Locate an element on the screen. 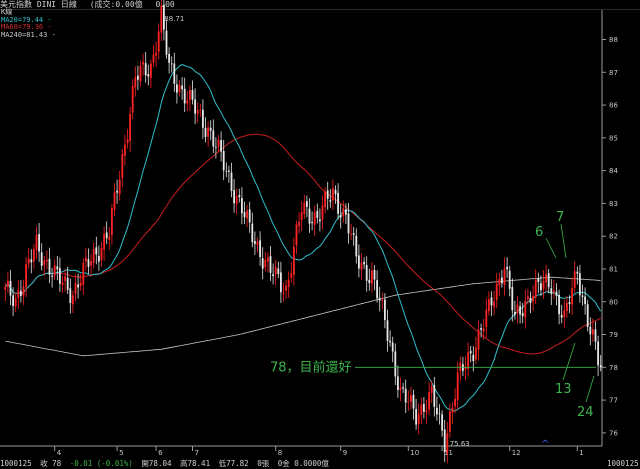 The height and width of the screenshot is (469, 640). wave-24-pointer is located at coordinates (590, 389).